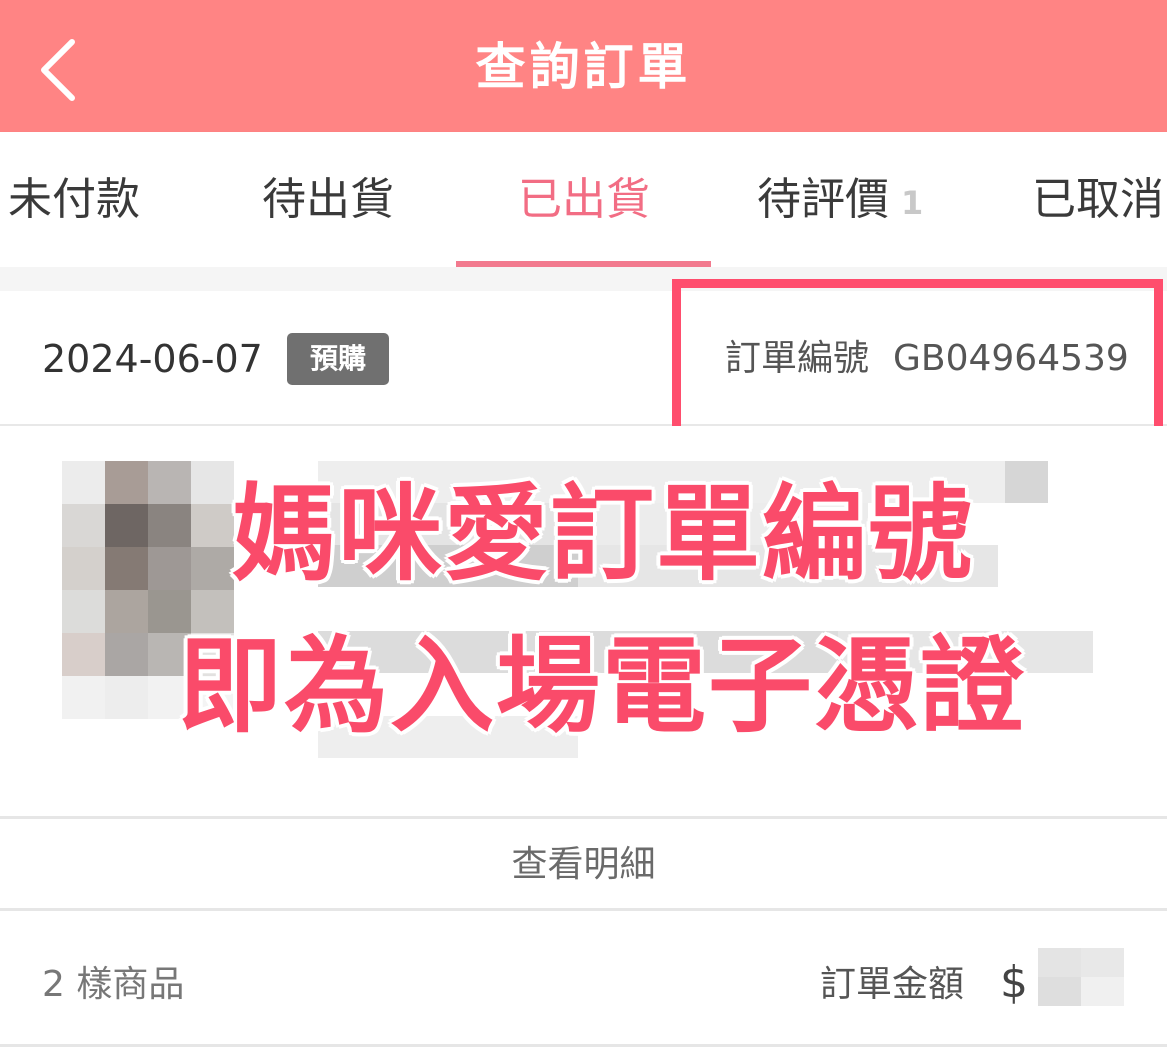 This screenshot has width=1167, height=1050. Describe the element at coordinates (1098, 200) in the screenshot. I see `tab-cancelled: 已取消` at that location.